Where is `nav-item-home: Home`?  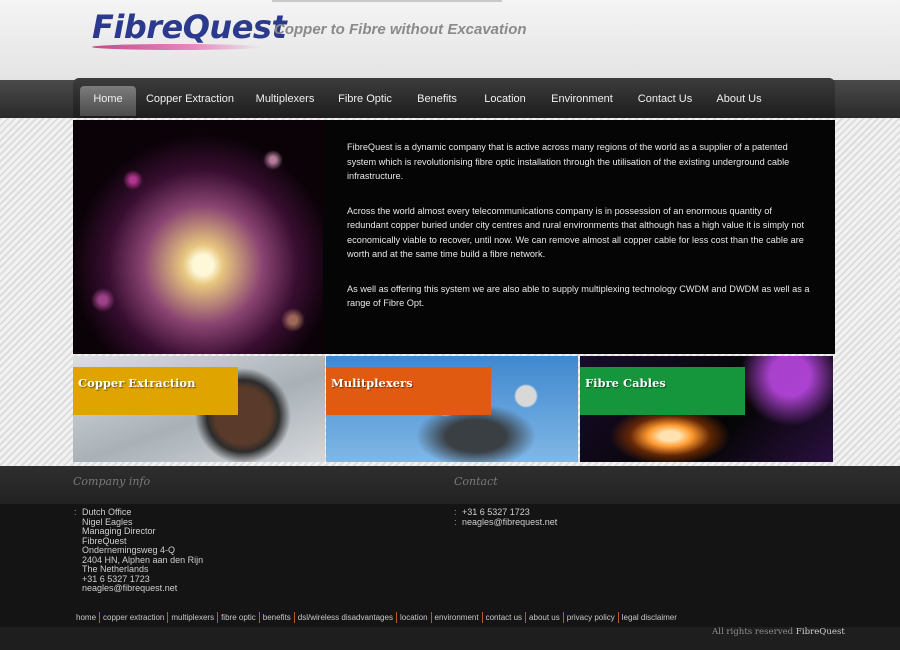 nav-item-home: Home is located at coordinates (108, 101).